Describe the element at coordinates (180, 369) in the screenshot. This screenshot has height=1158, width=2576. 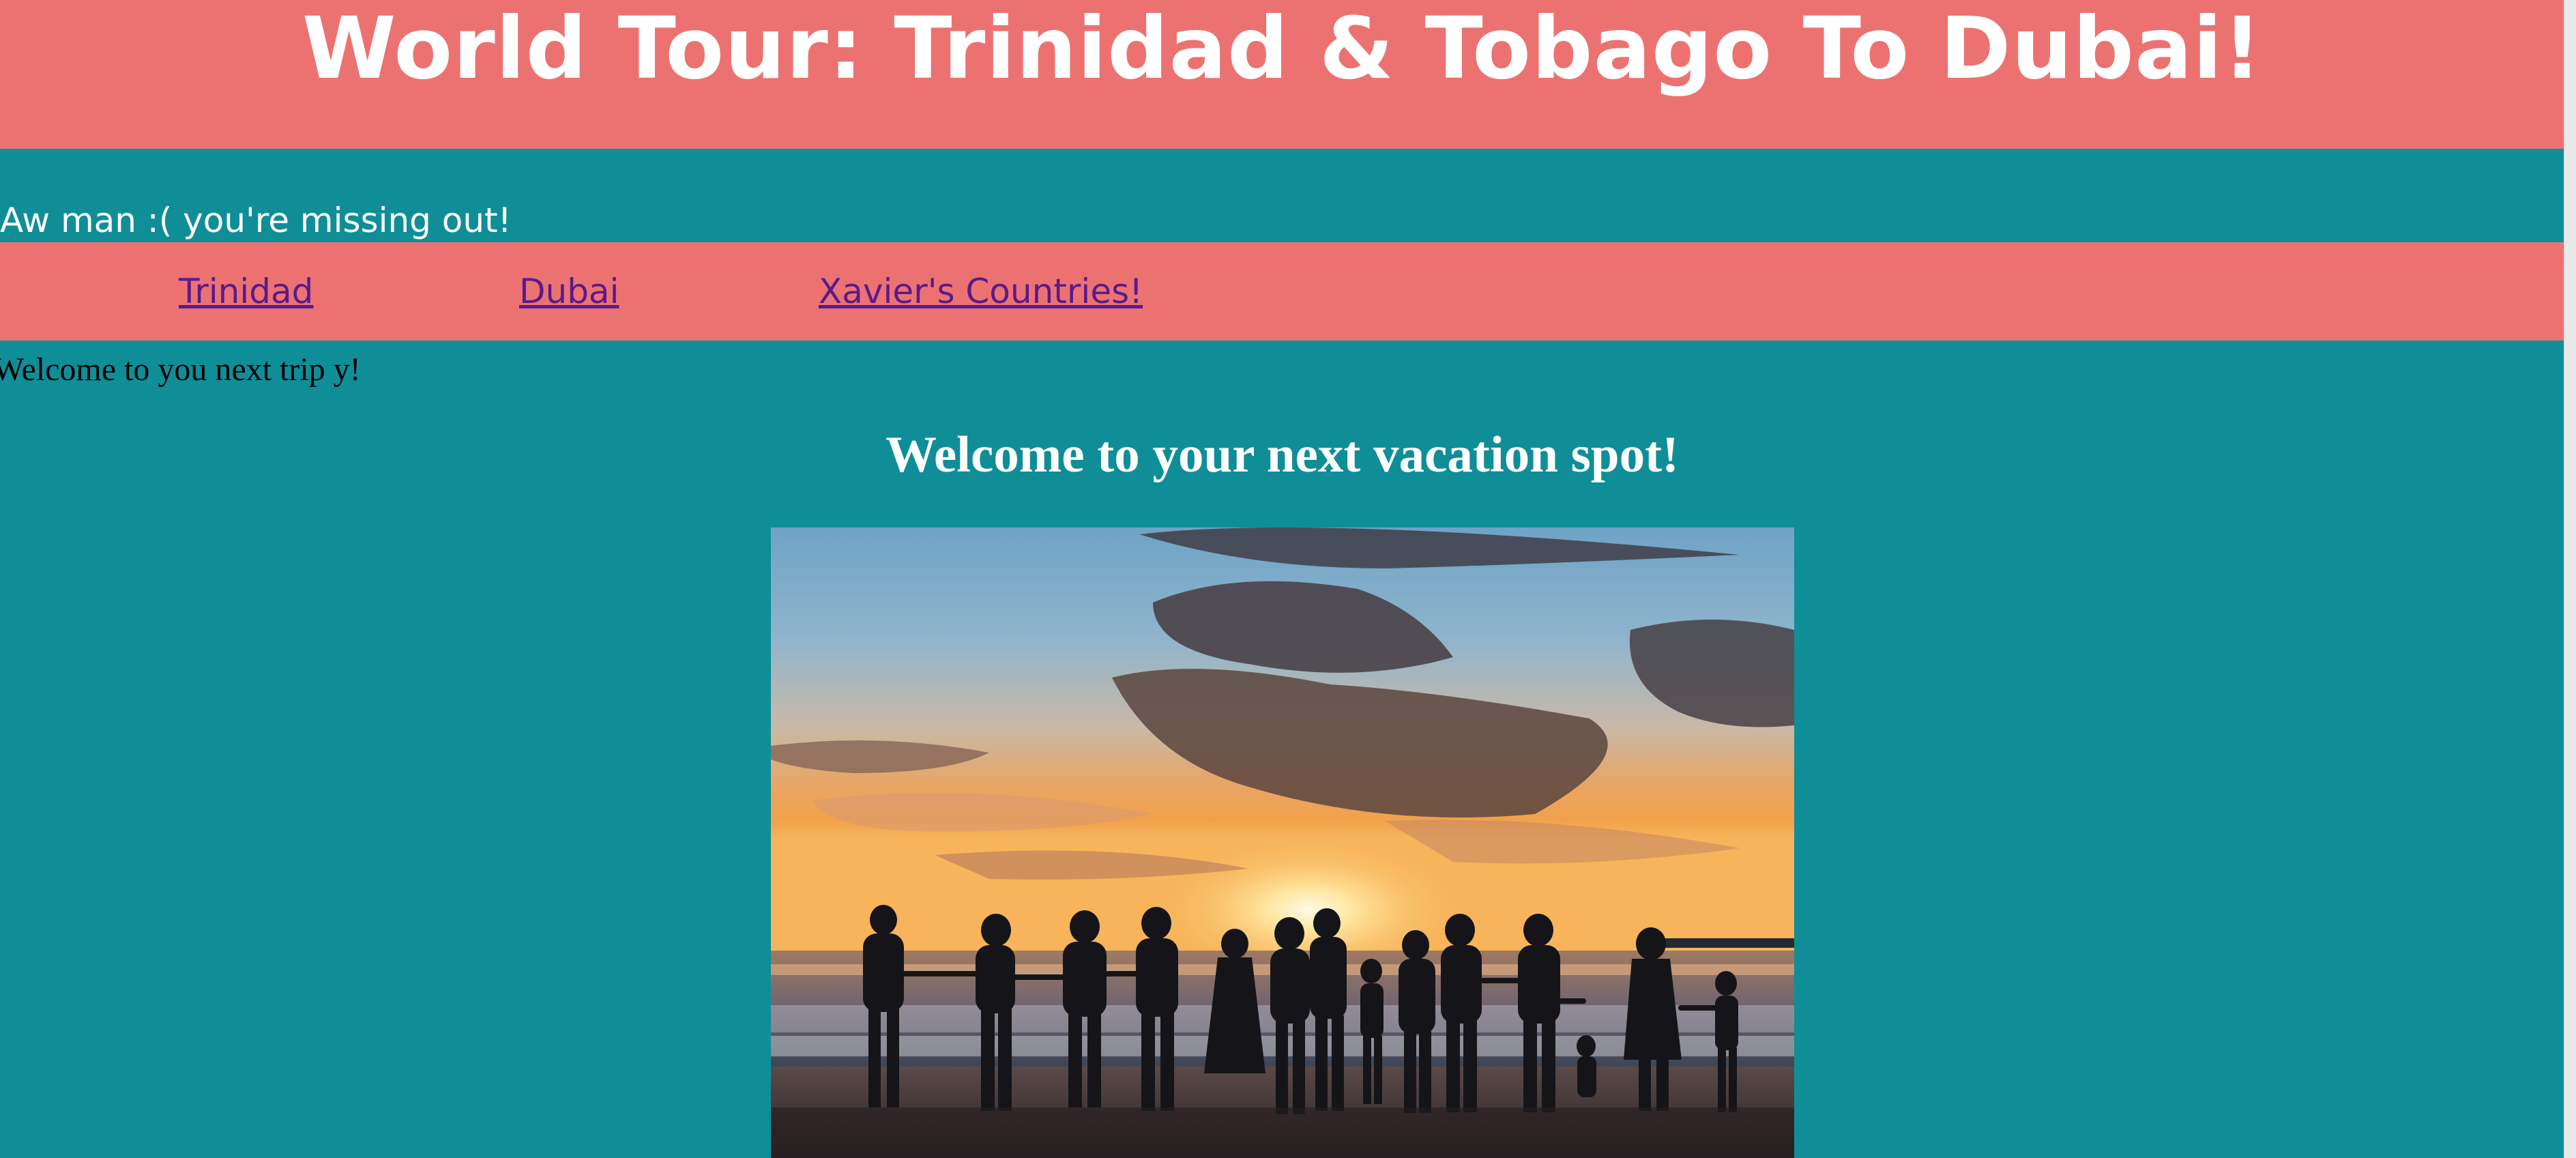
I see `welcome-trip-text: Welcome to you next trip y!` at that location.